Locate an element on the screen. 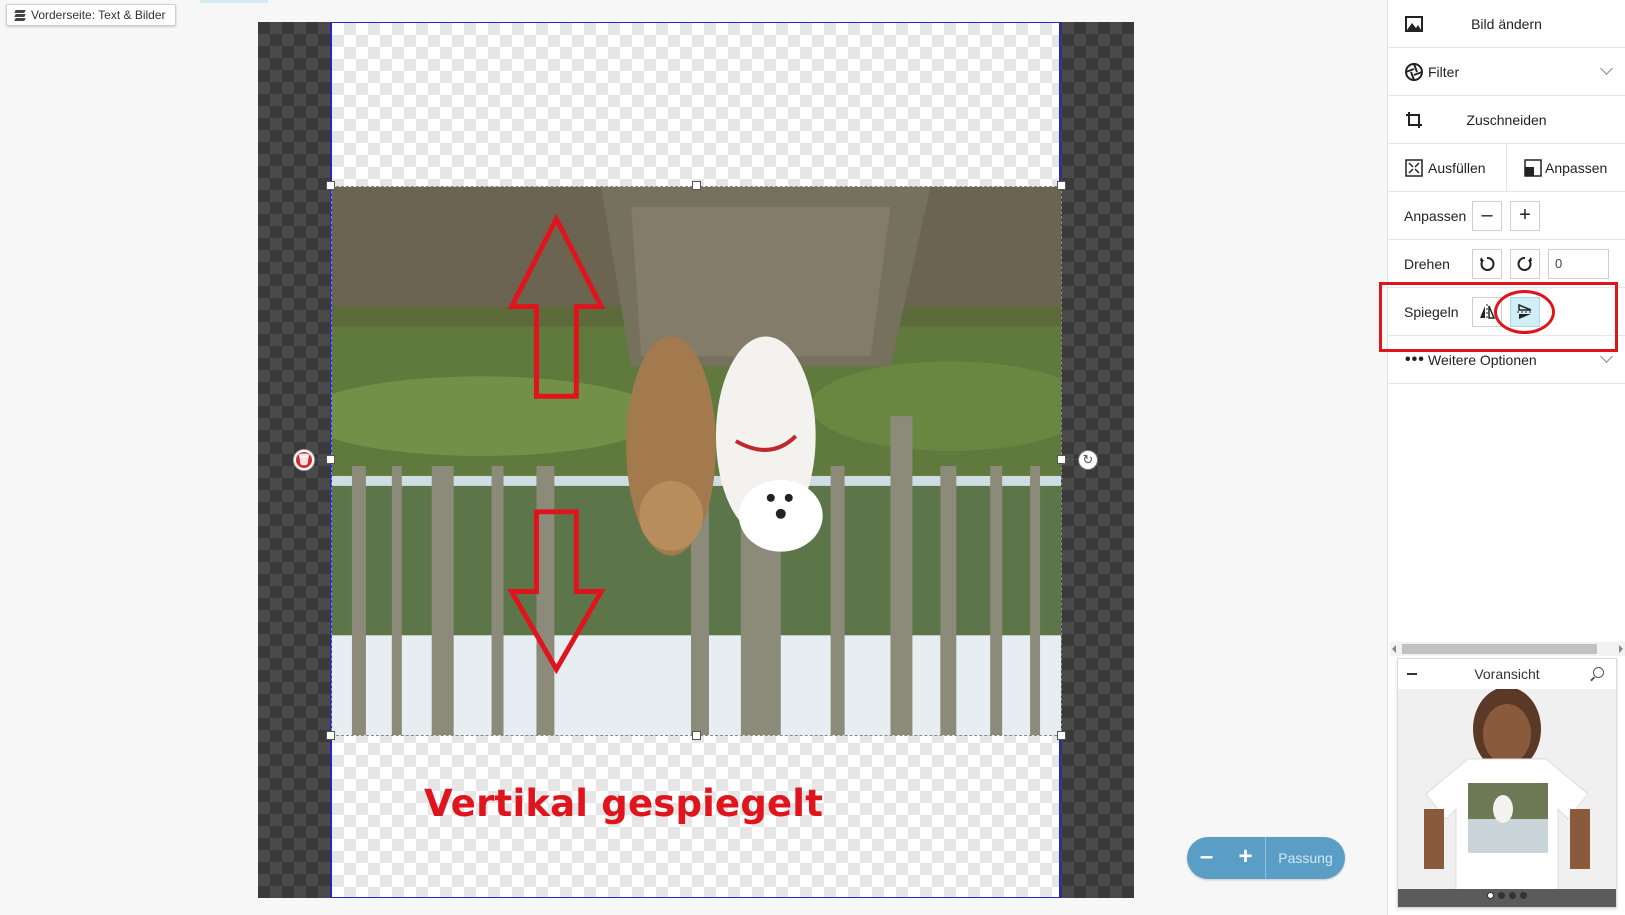  crop-icon is located at coordinates (1406, 120).